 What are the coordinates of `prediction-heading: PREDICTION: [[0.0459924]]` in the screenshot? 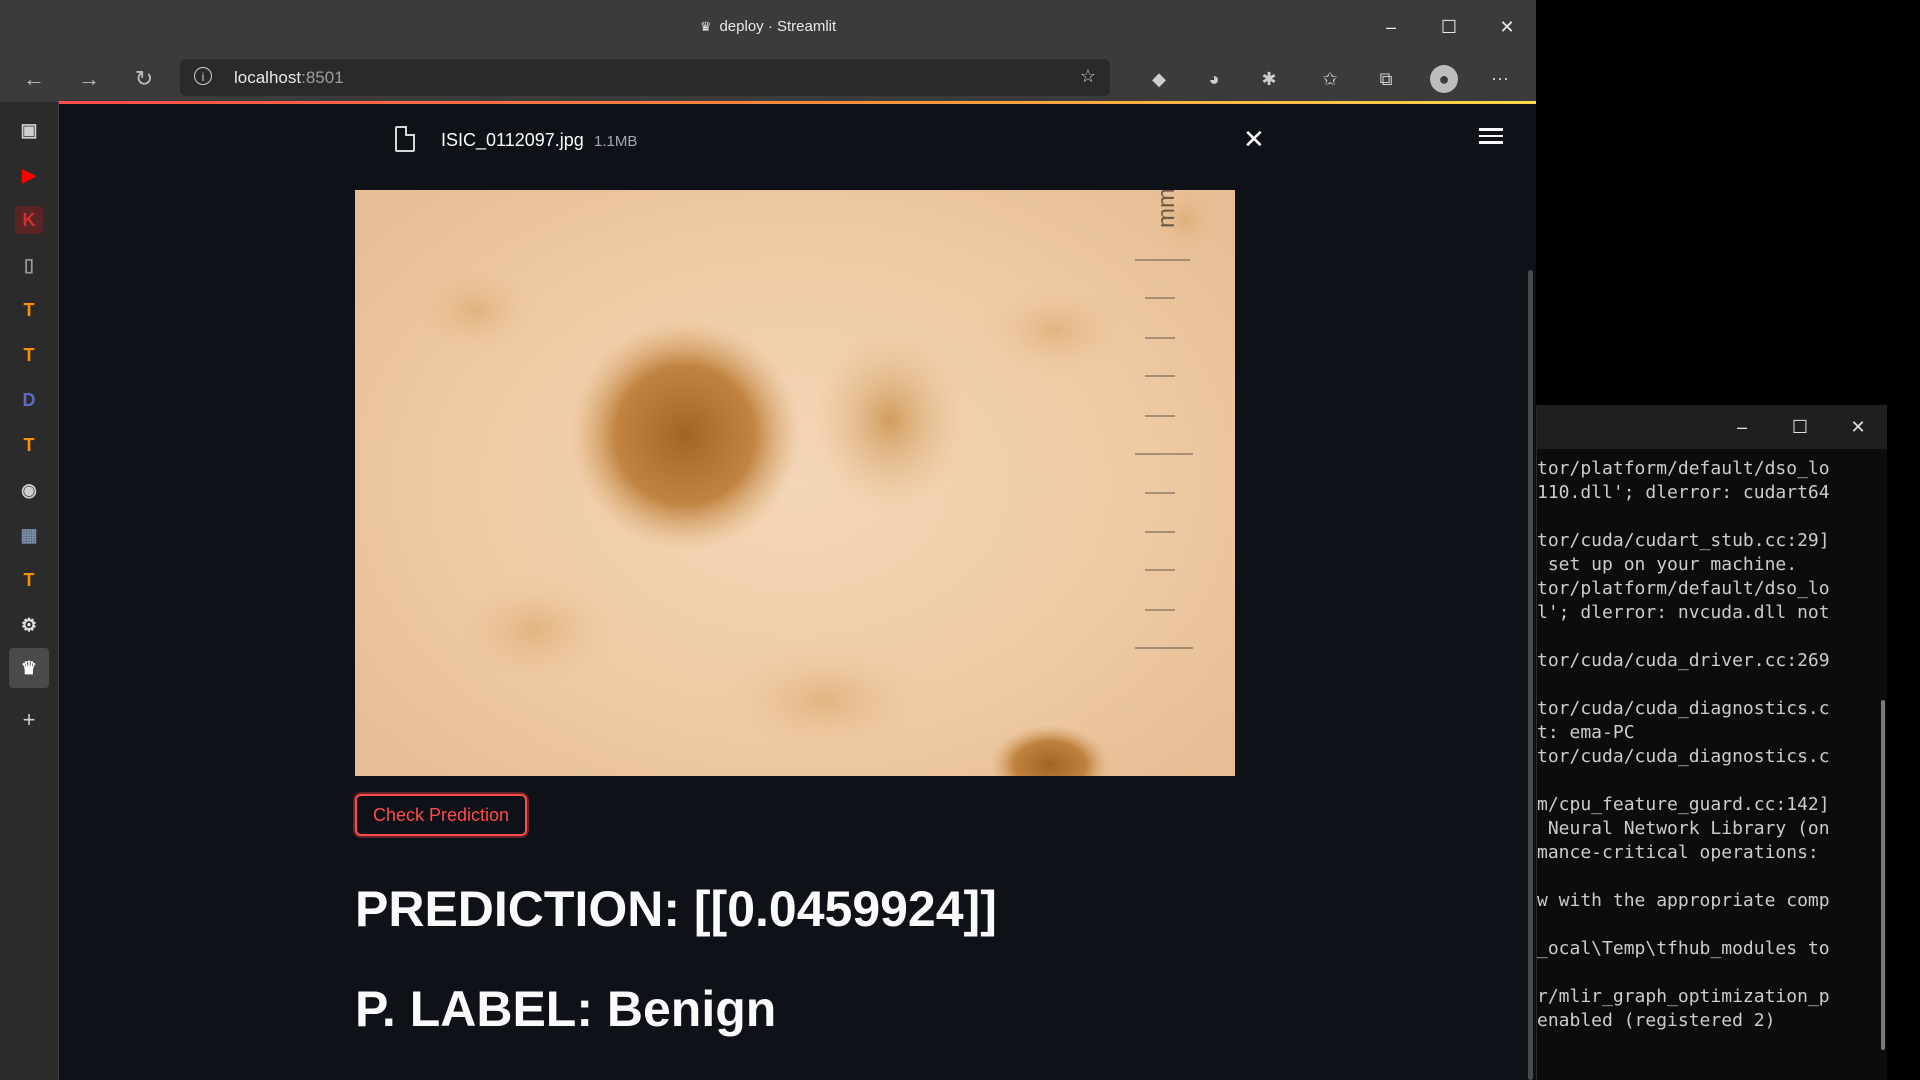 It's located at (676, 909).